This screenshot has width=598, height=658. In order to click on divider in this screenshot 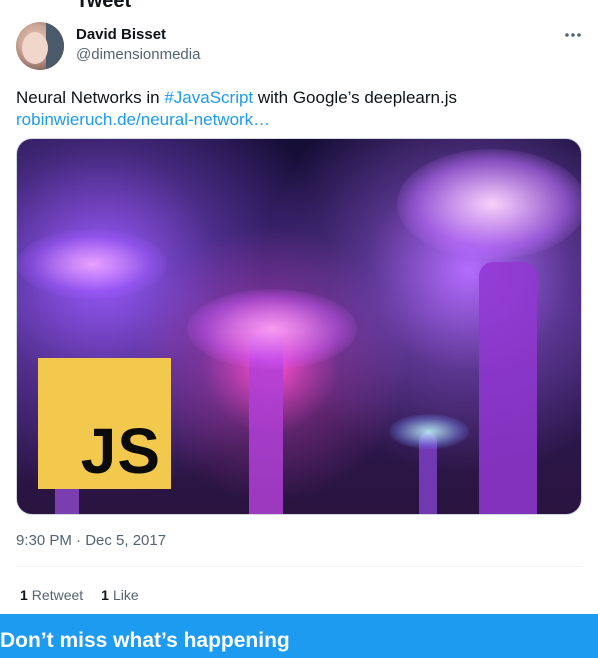, I will do `click(299, 566)`.